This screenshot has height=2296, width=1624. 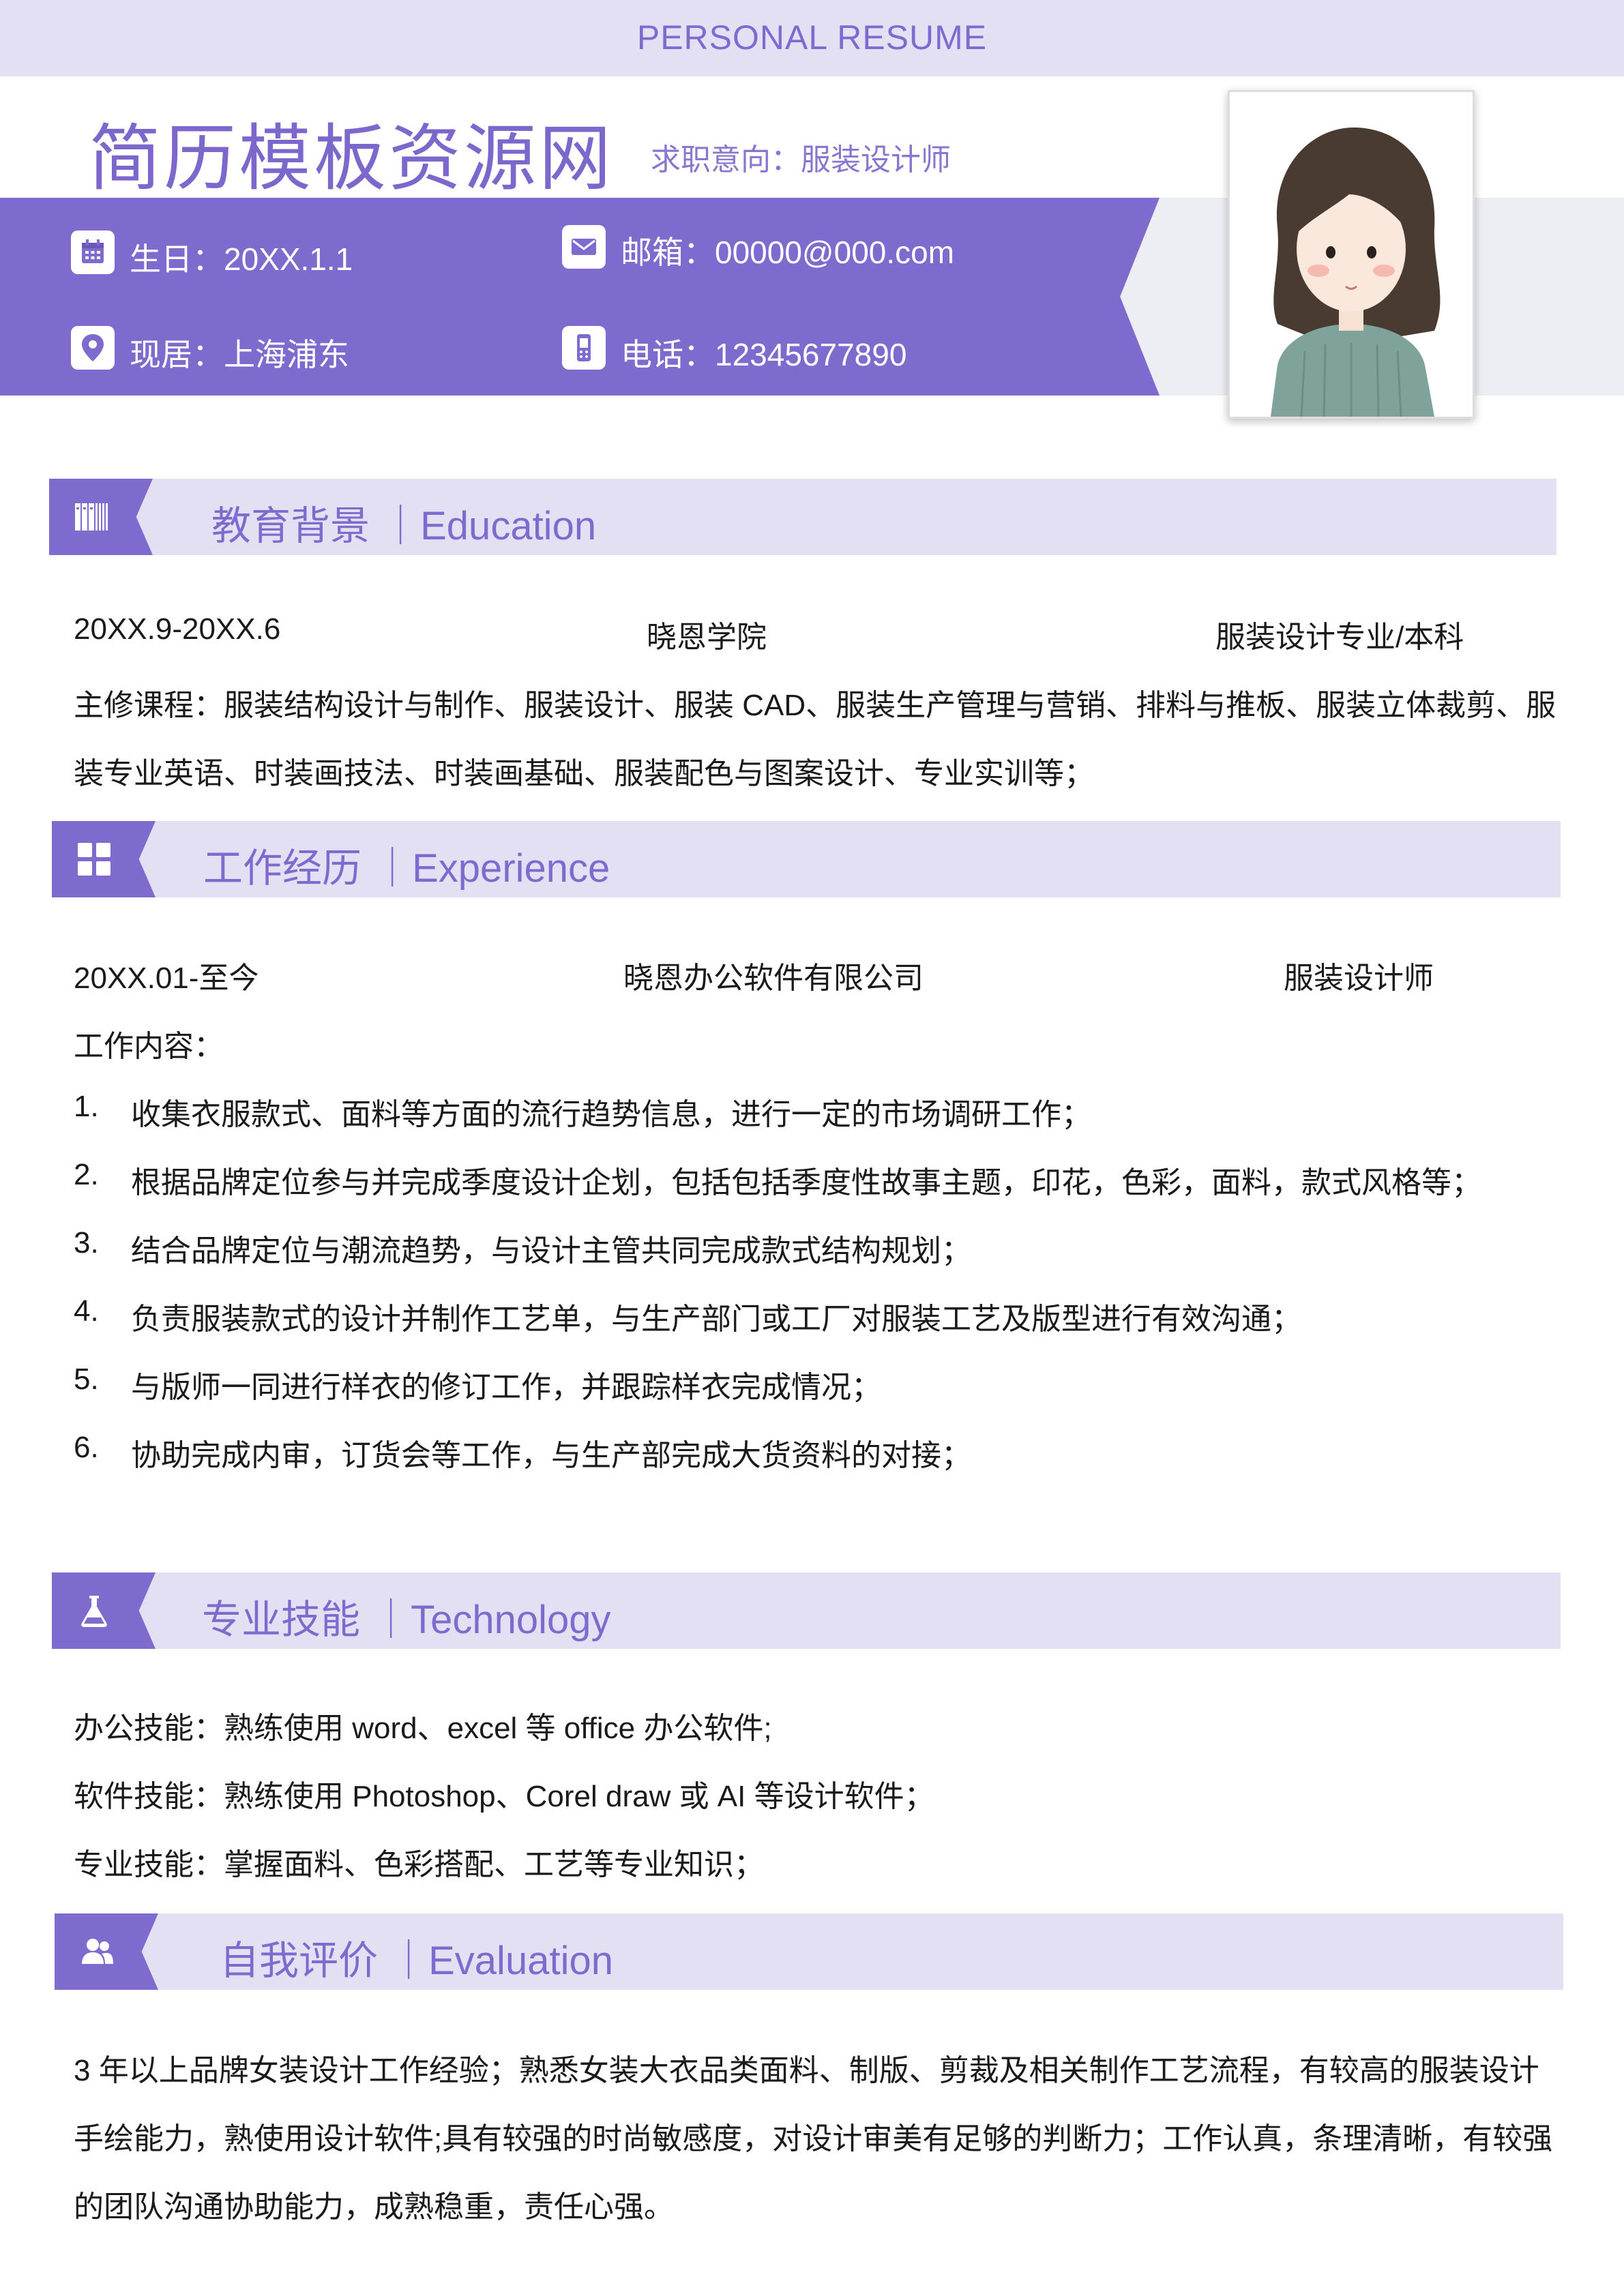 What do you see at coordinates (351, 159) in the screenshot?
I see `candidate-name: 简历模板资源网` at bounding box center [351, 159].